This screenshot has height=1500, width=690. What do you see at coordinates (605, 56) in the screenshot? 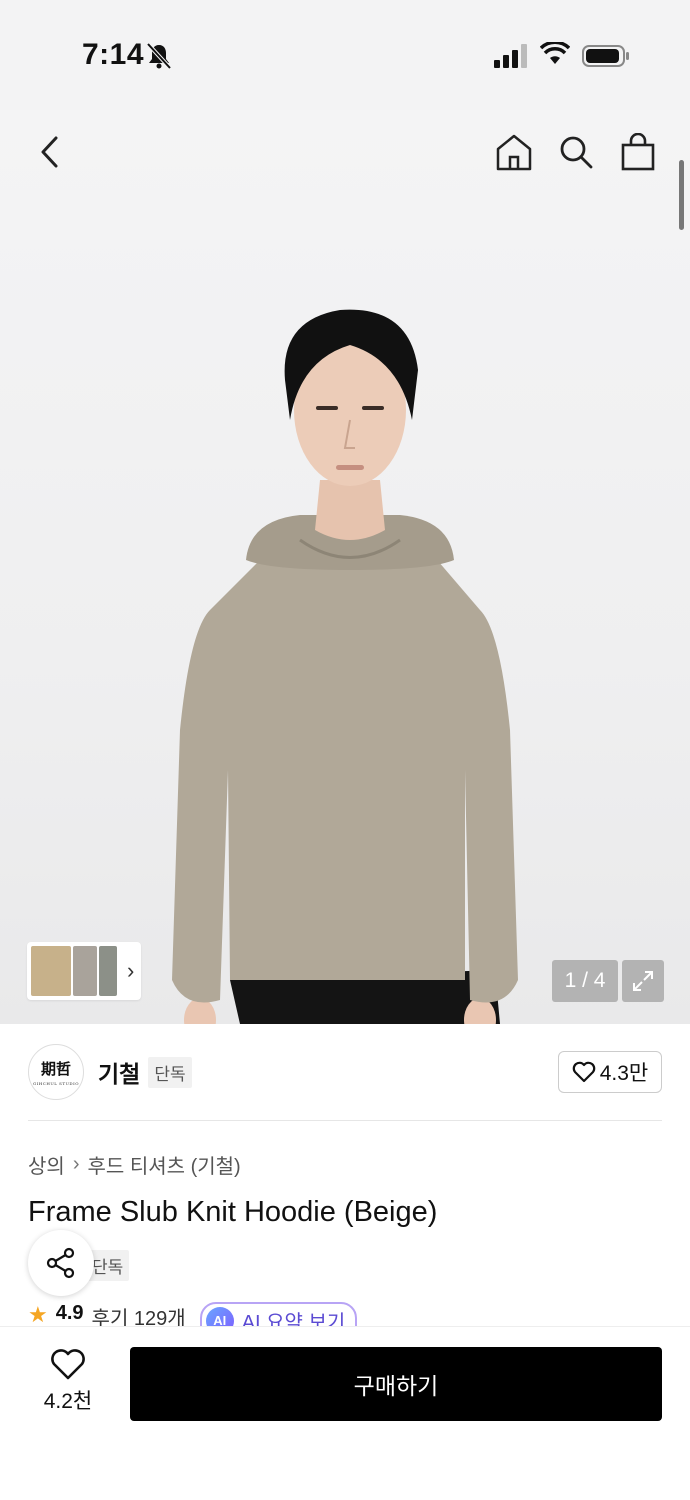
I see `battery-icon` at bounding box center [605, 56].